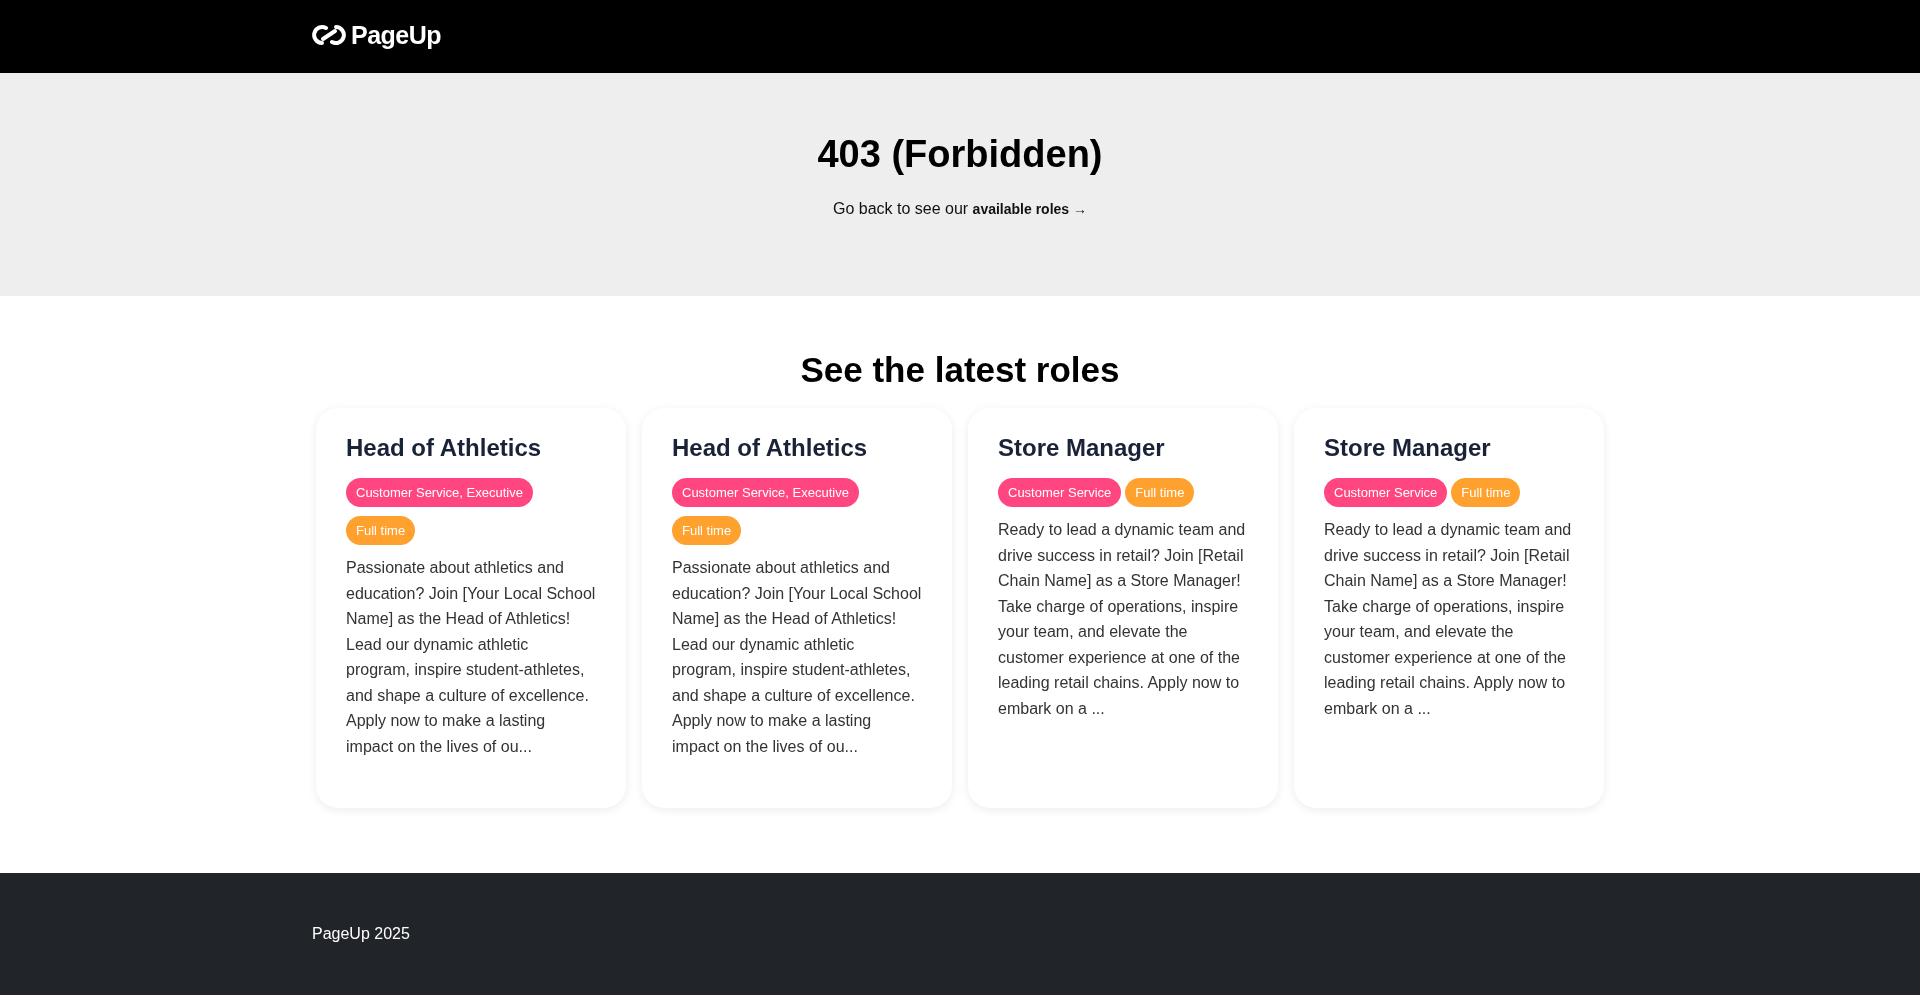 Image resolution: width=1920 pixels, height=995 pixels. Describe the element at coordinates (960, 154) in the screenshot. I see `error-title: 403 (Forbidden)` at that location.